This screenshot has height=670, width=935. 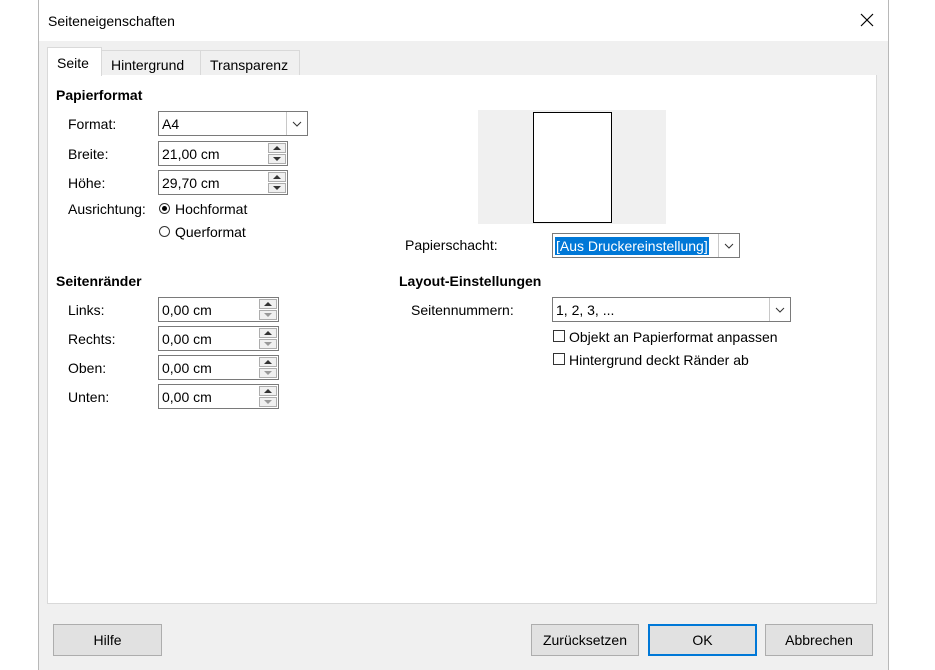 I want to click on tab-label: Transparenz, so click(x=249, y=65).